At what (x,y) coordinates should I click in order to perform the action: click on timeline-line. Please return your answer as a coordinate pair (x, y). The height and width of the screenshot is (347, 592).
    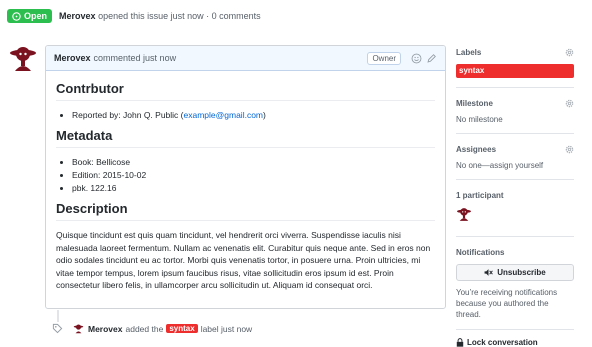
    Looking at the image, I should click on (58, 316).